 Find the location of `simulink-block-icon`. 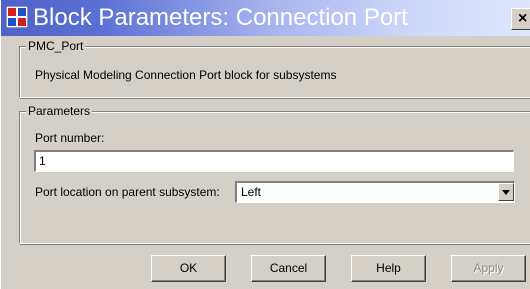

simulink-block-icon is located at coordinates (17, 17).